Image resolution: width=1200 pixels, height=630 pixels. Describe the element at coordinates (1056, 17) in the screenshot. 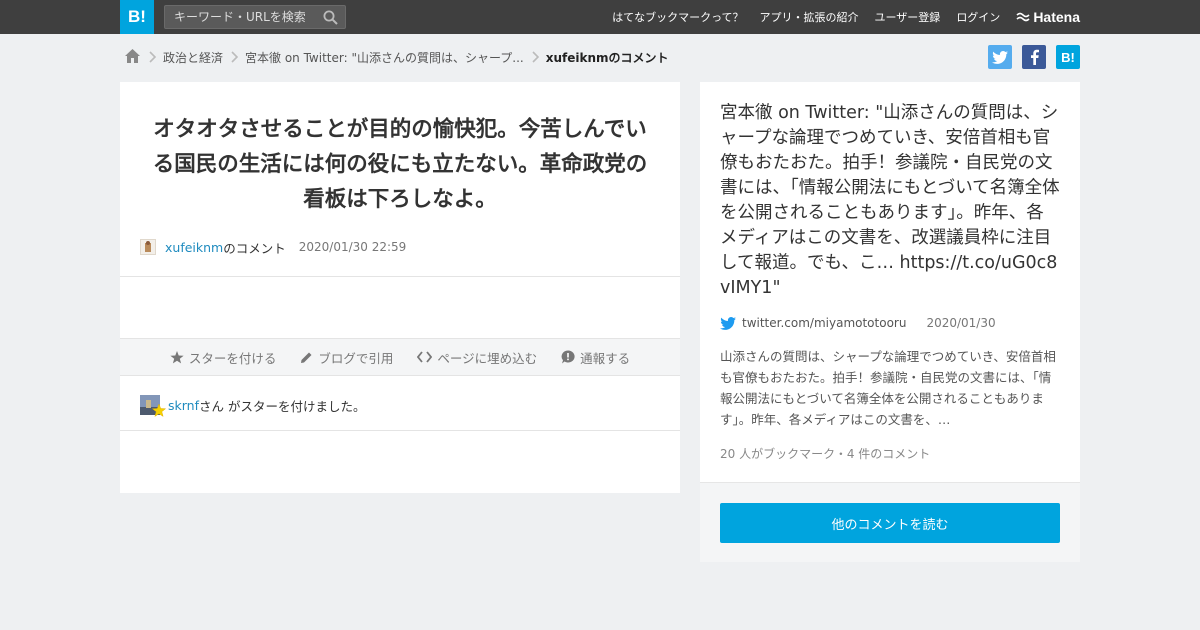

I see `hatena-brand-label: Hatena` at that location.